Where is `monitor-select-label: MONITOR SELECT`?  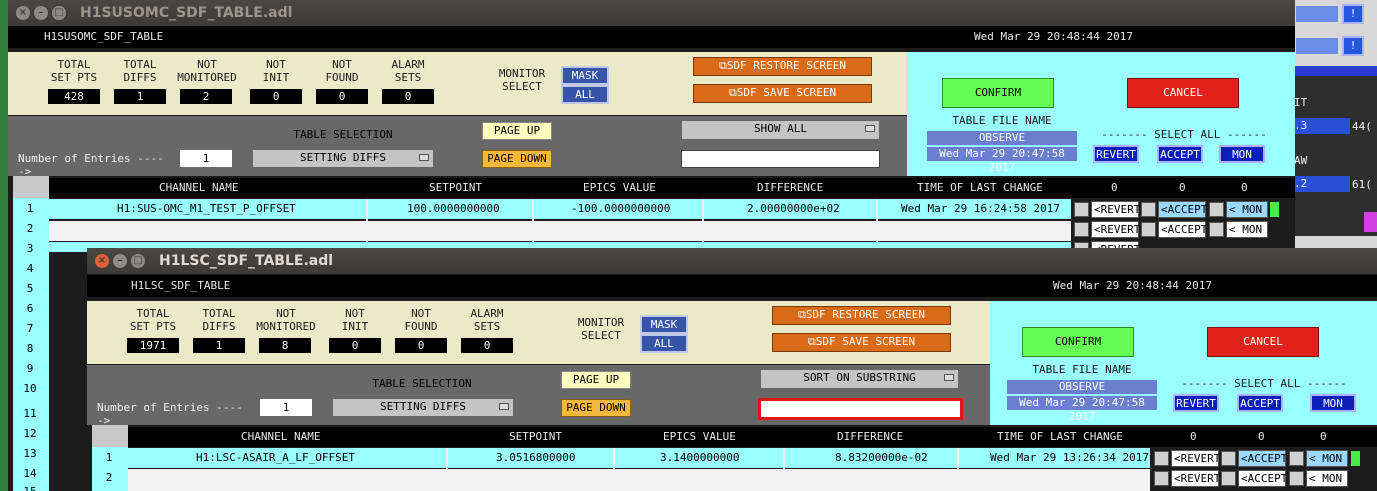
monitor-select-label: MONITOR SELECT is located at coordinates (601, 329).